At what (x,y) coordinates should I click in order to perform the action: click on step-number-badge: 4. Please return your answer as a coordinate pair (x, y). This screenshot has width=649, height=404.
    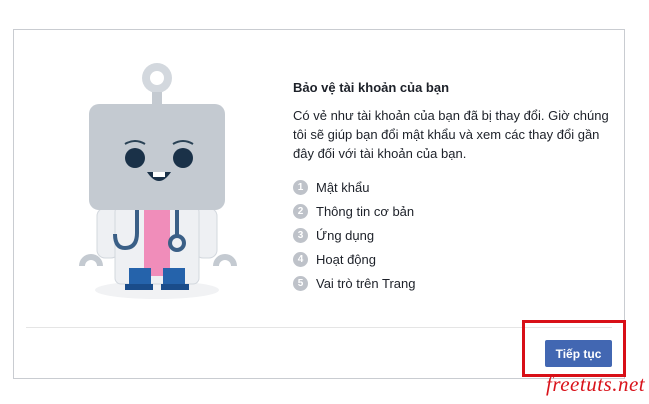
    Looking at the image, I should click on (300, 259).